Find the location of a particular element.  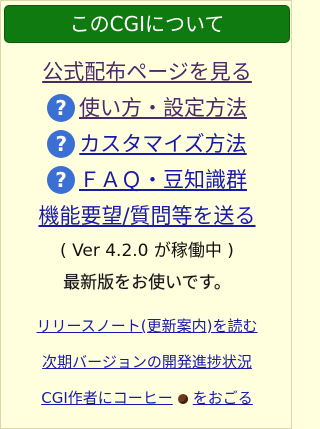

feature-request-link: 機能要望/質問等を送る is located at coordinates (146, 216).